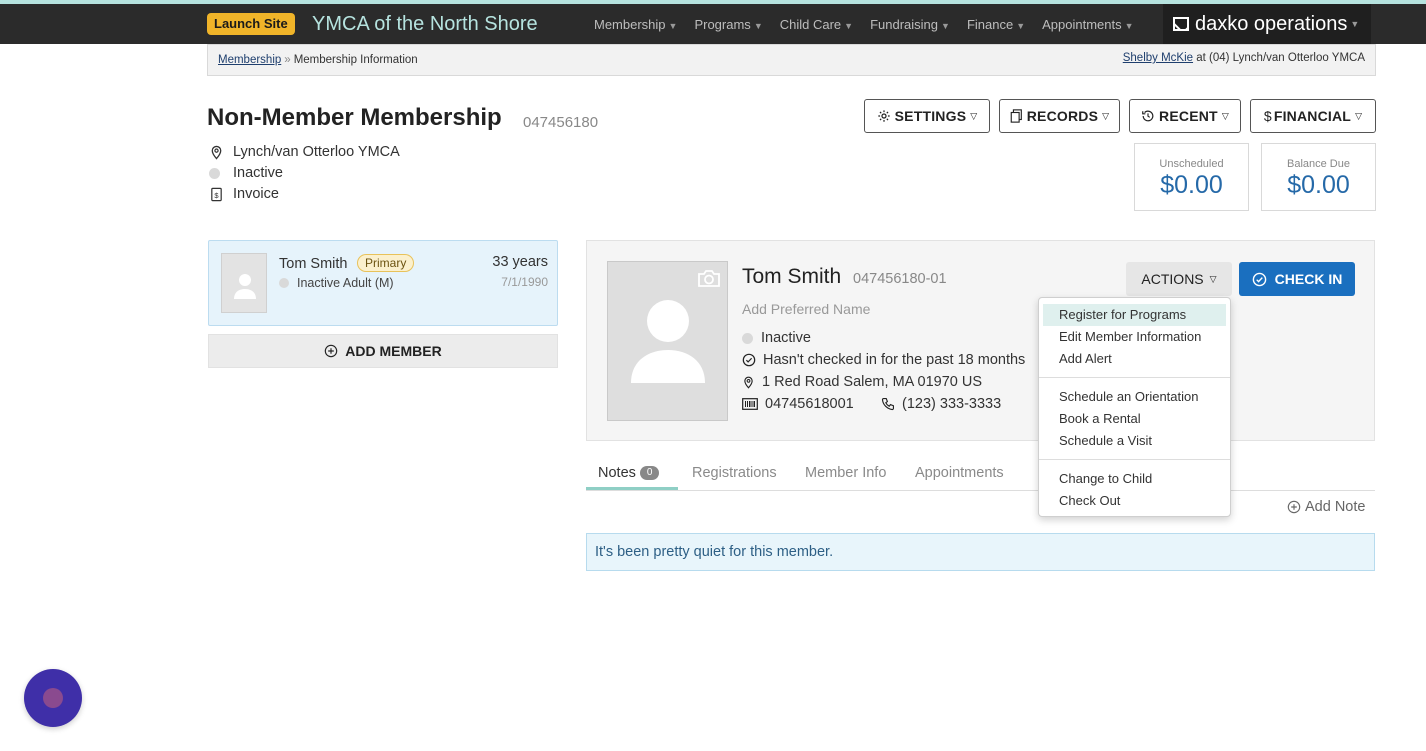 The height and width of the screenshot is (751, 1426). What do you see at coordinates (1271, 23) in the screenshot?
I see `brand-label: daxko operations` at bounding box center [1271, 23].